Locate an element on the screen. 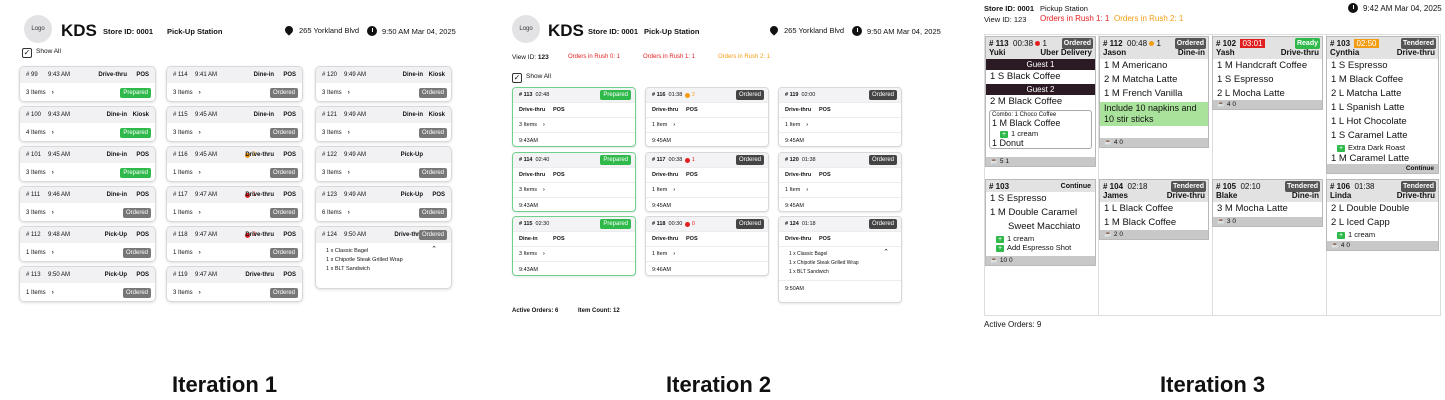 Image resolution: width=1445 pixels, height=400 pixels. order-card: # 111 9:46 AM Dine-in POS 3 Items › Ordered is located at coordinates (87, 204).